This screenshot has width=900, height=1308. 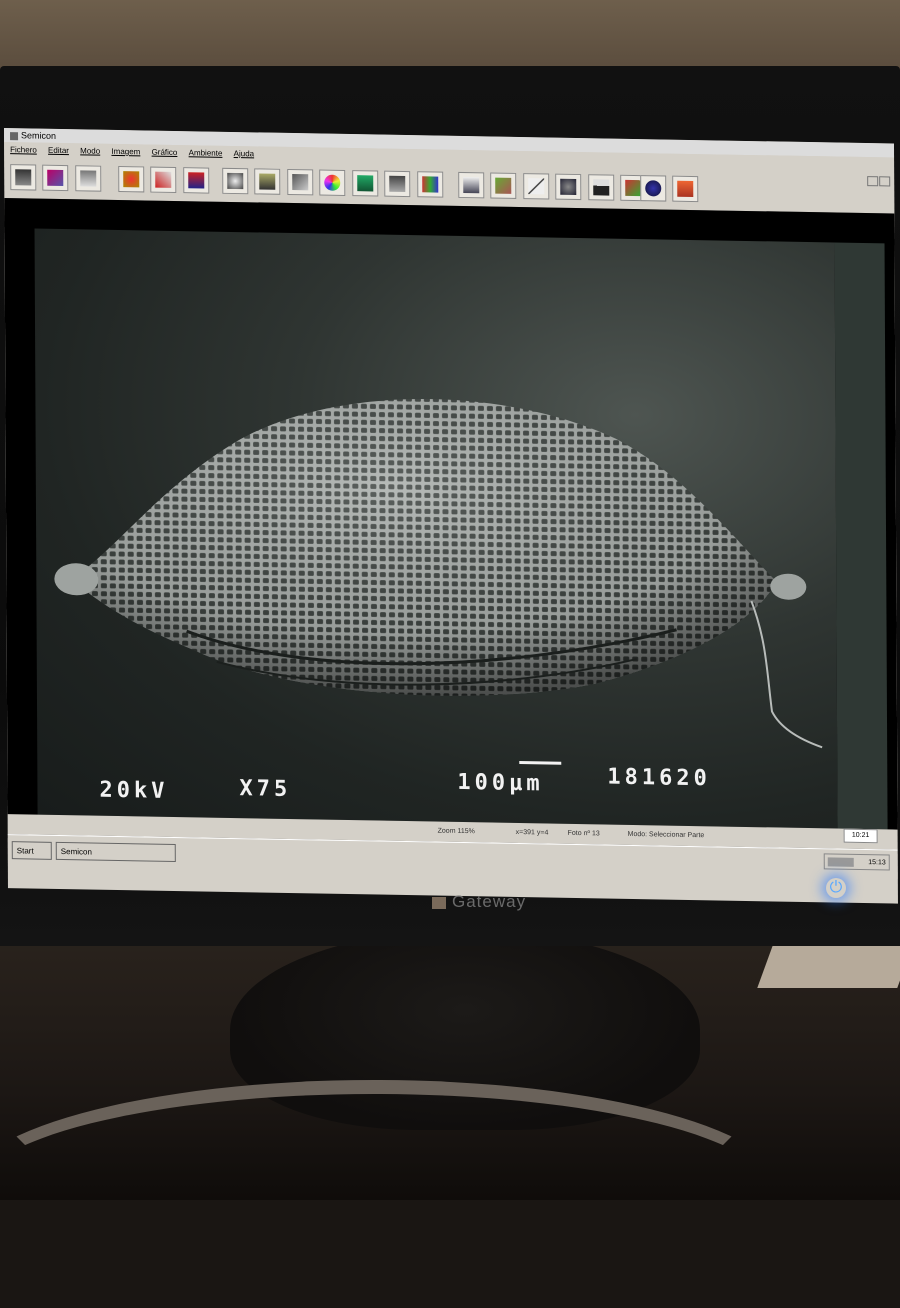 I want to click on film-icon, so click(x=430, y=184).